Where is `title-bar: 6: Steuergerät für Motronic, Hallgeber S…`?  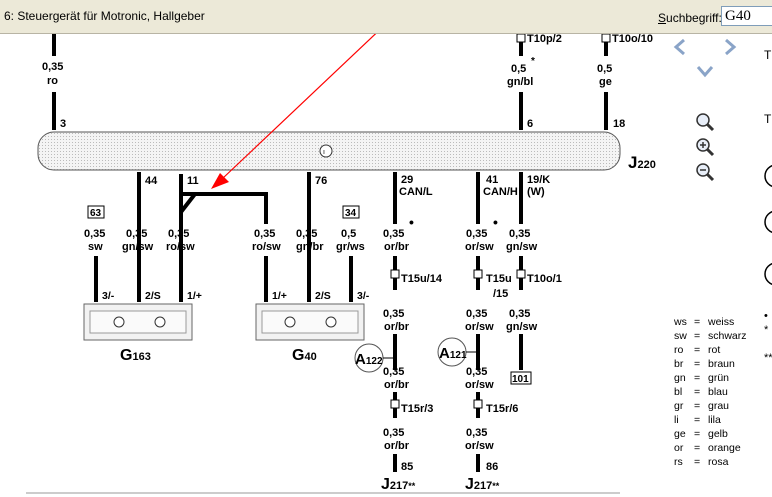 title-bar: 6: Steuergerät für Motronic, Hallgeber S… is located at coordinates (386, 17).